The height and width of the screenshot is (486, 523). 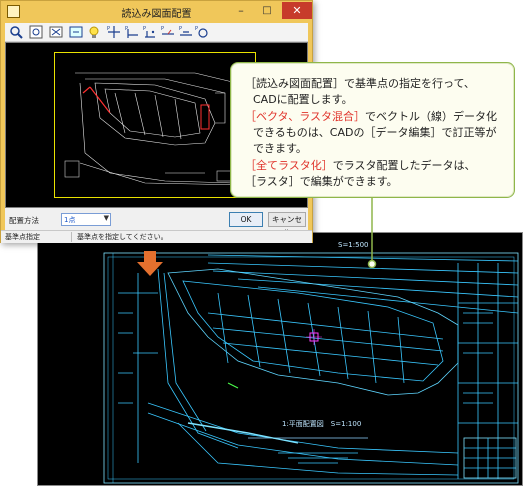 I want to click on zoom-window-icon, so click(x=36, y=32).